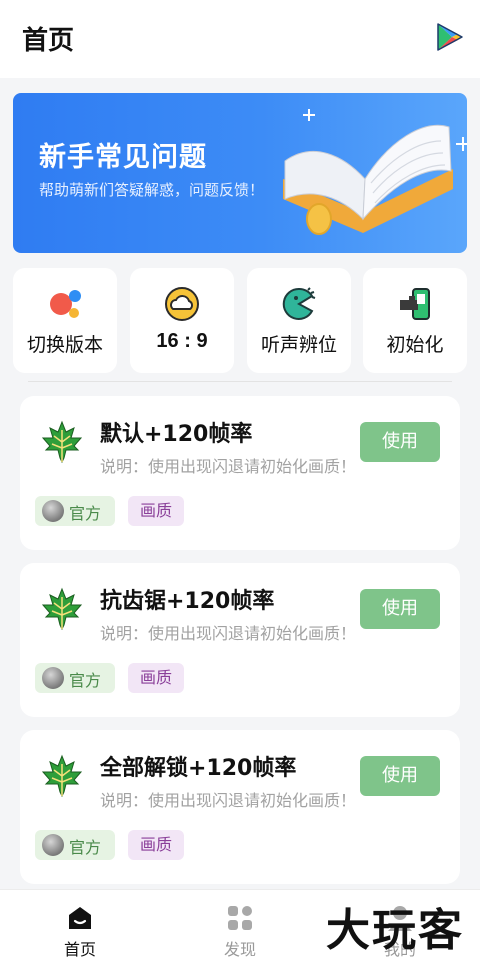  I want to click on banner-title: 新手常见问题, so click(123, 157).